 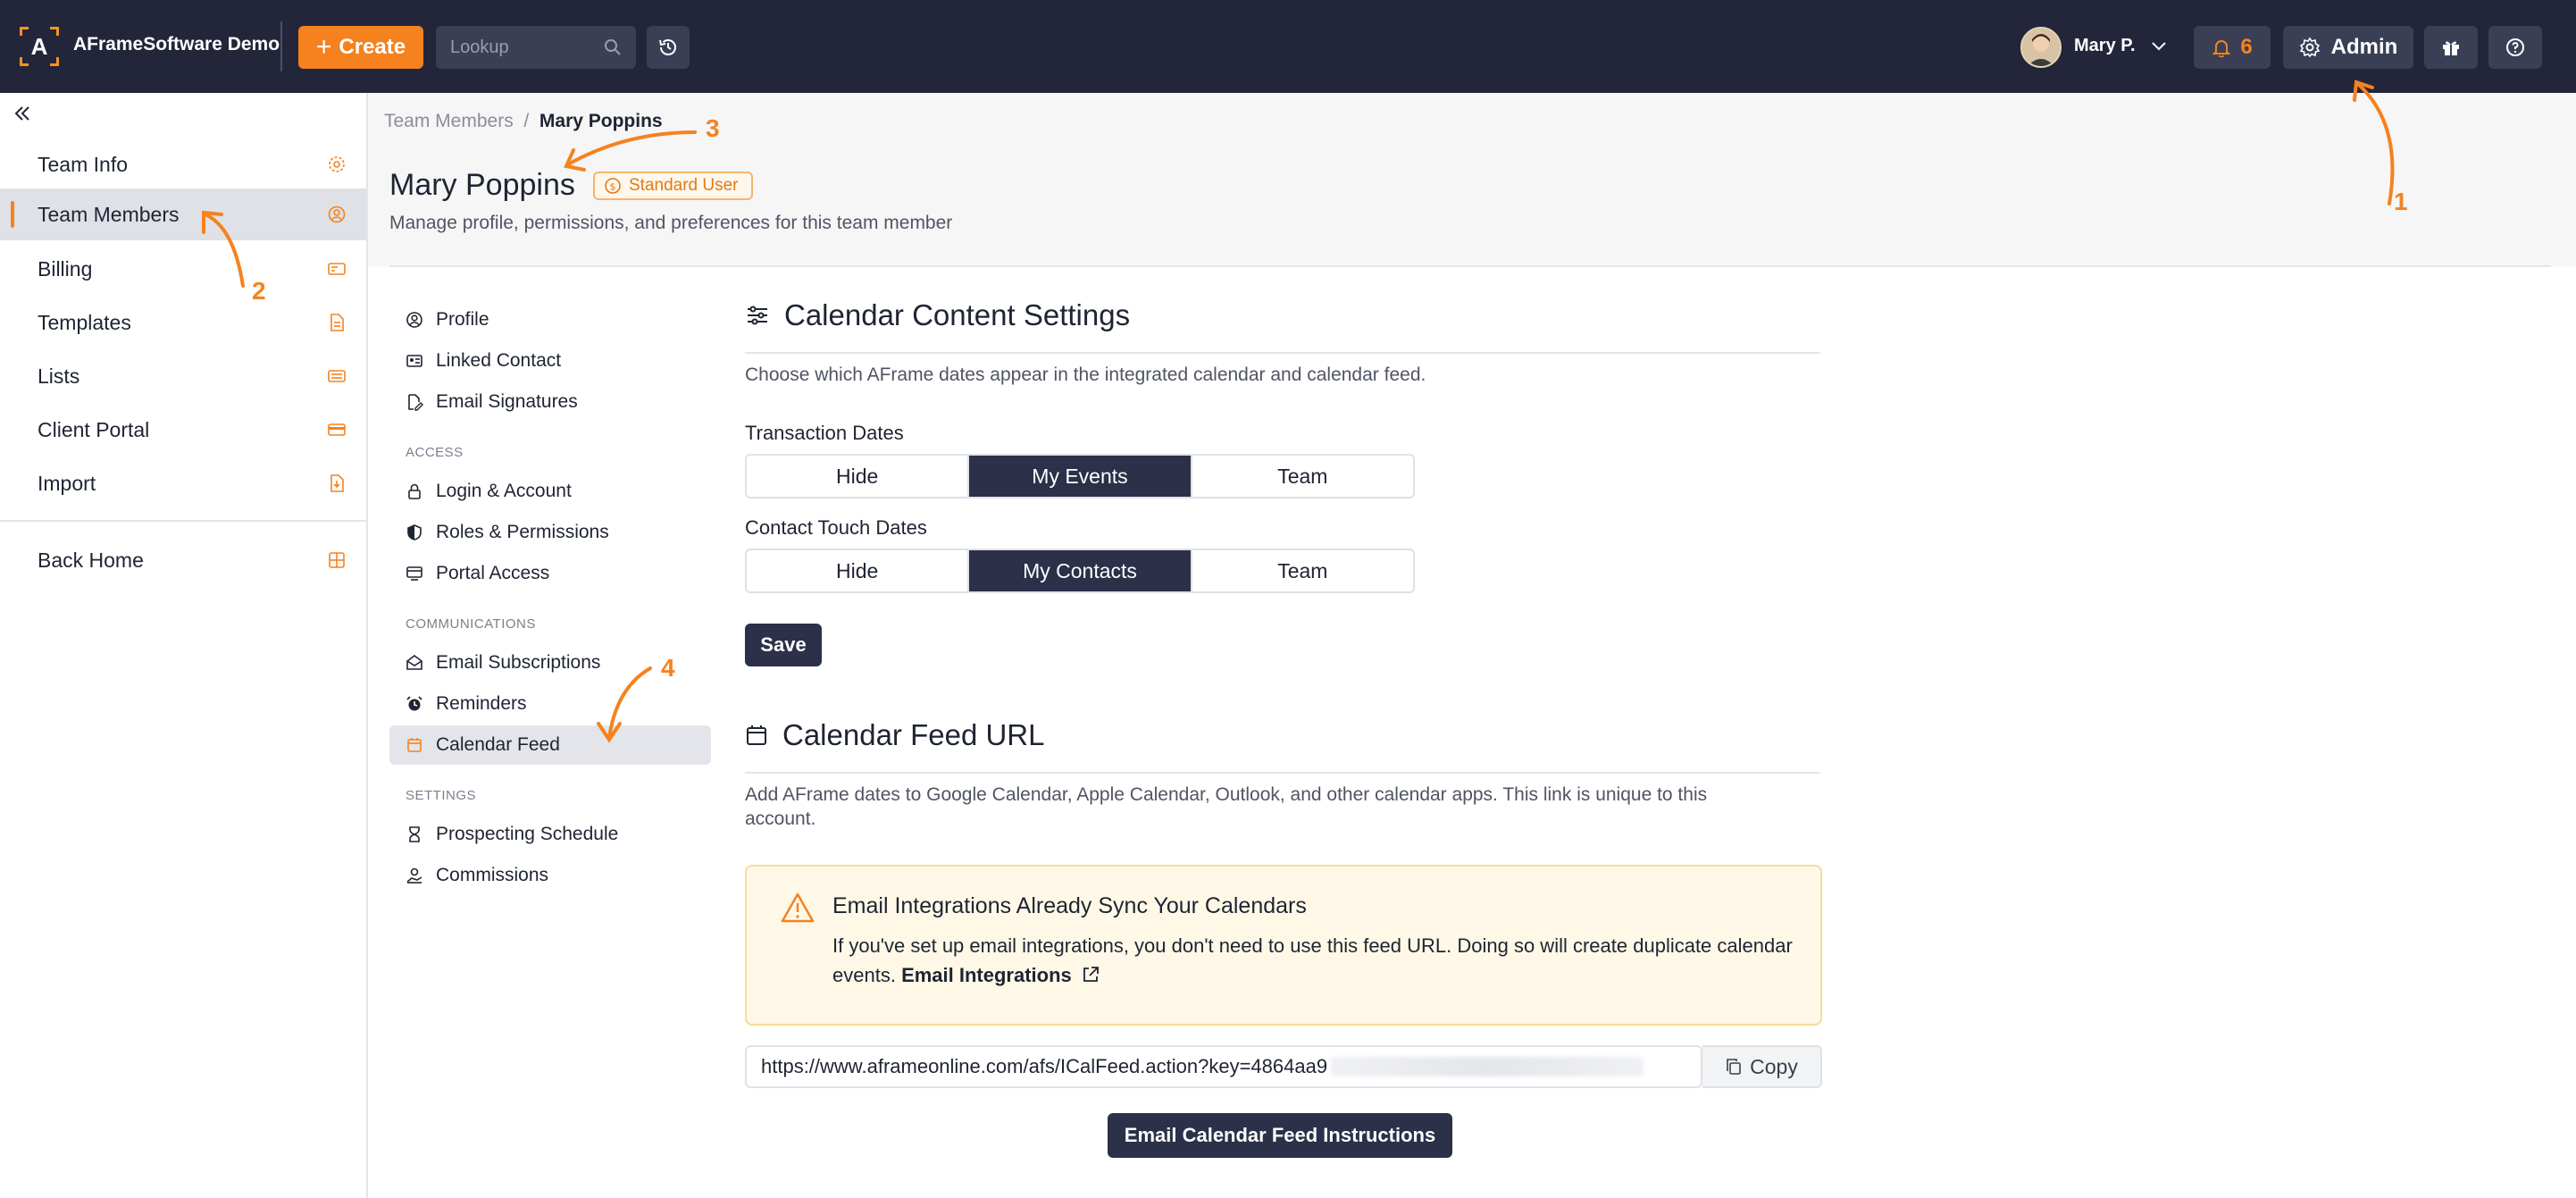 I want to click on sidebar-item-label: Team Info, so click(x=83, y=164).